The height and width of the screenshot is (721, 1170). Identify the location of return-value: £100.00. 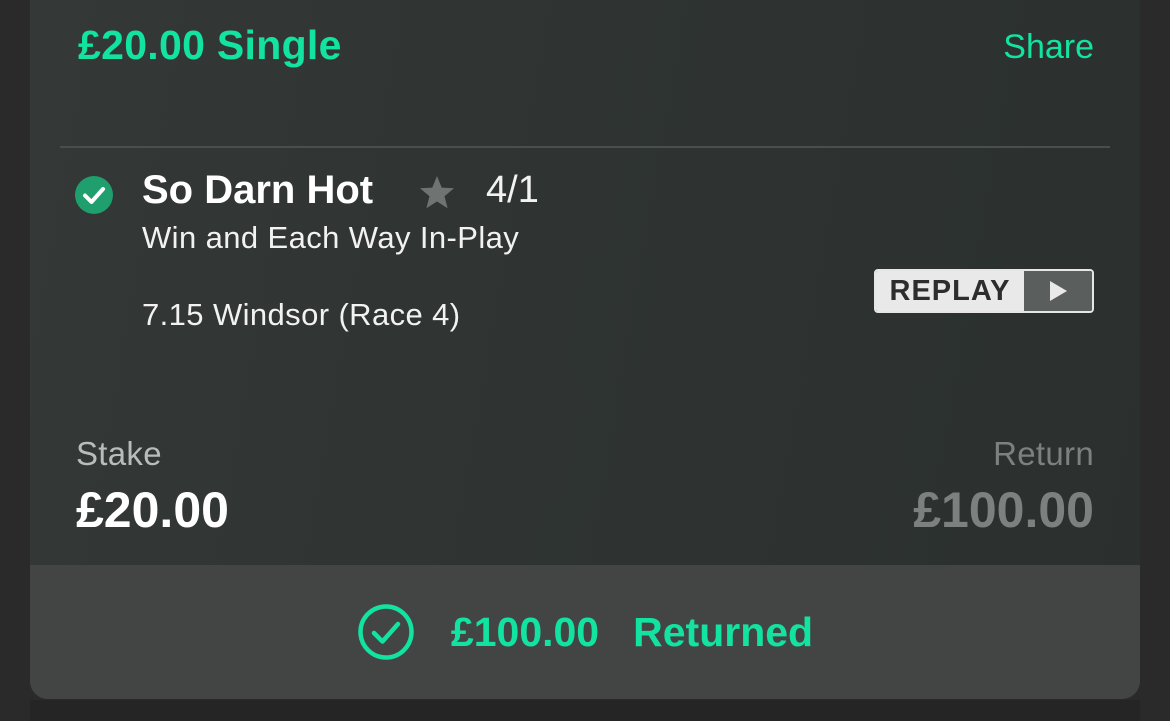
(1003, 510).